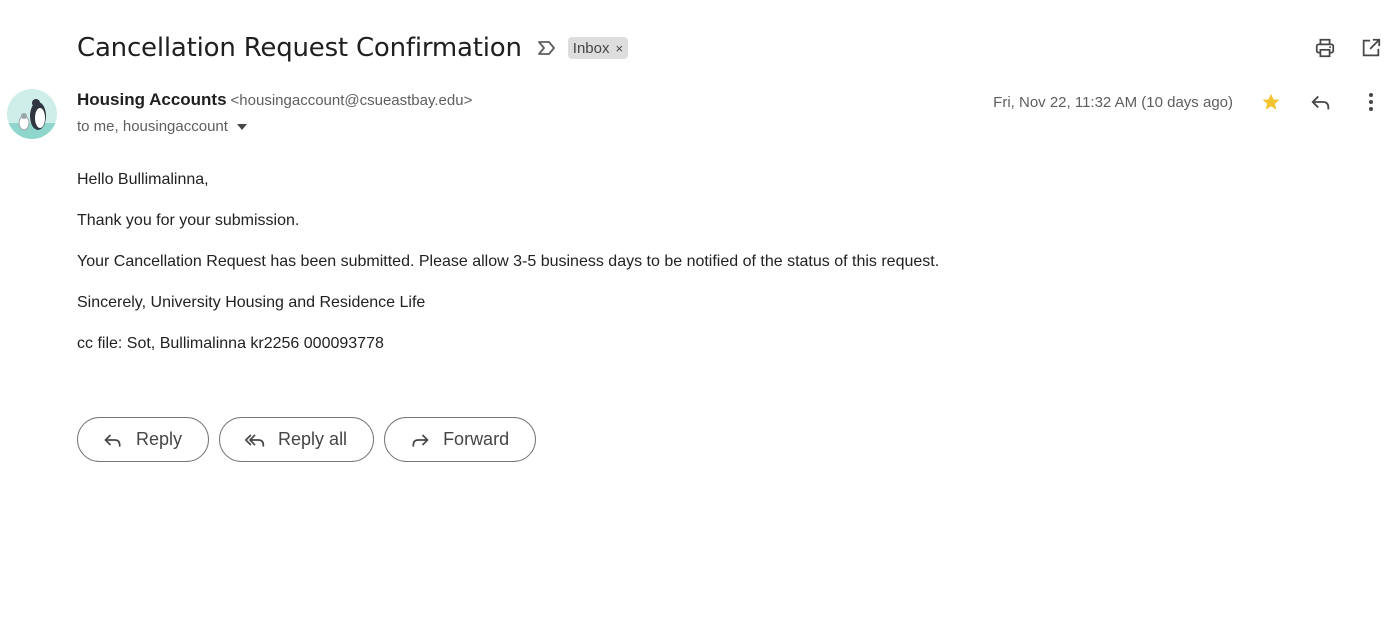  I want to click on message-meta: Fri, Nov 22, 11:32 AM (10 days ago), so click(1188, 102).